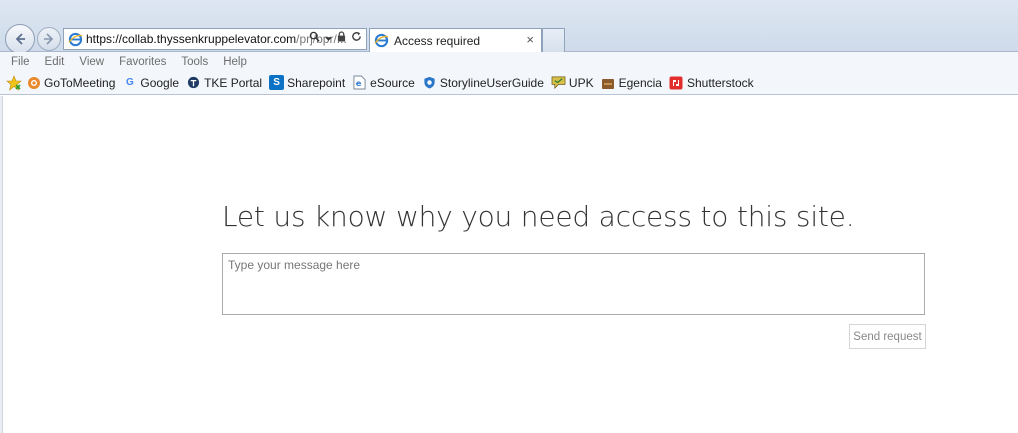 Image resolution: width=1018 pixels, height=433 pixels. What do you see at coordinates (193, 82) in the screenshot?
I see `tke-portal-icon` at bounding box center [193, 82].